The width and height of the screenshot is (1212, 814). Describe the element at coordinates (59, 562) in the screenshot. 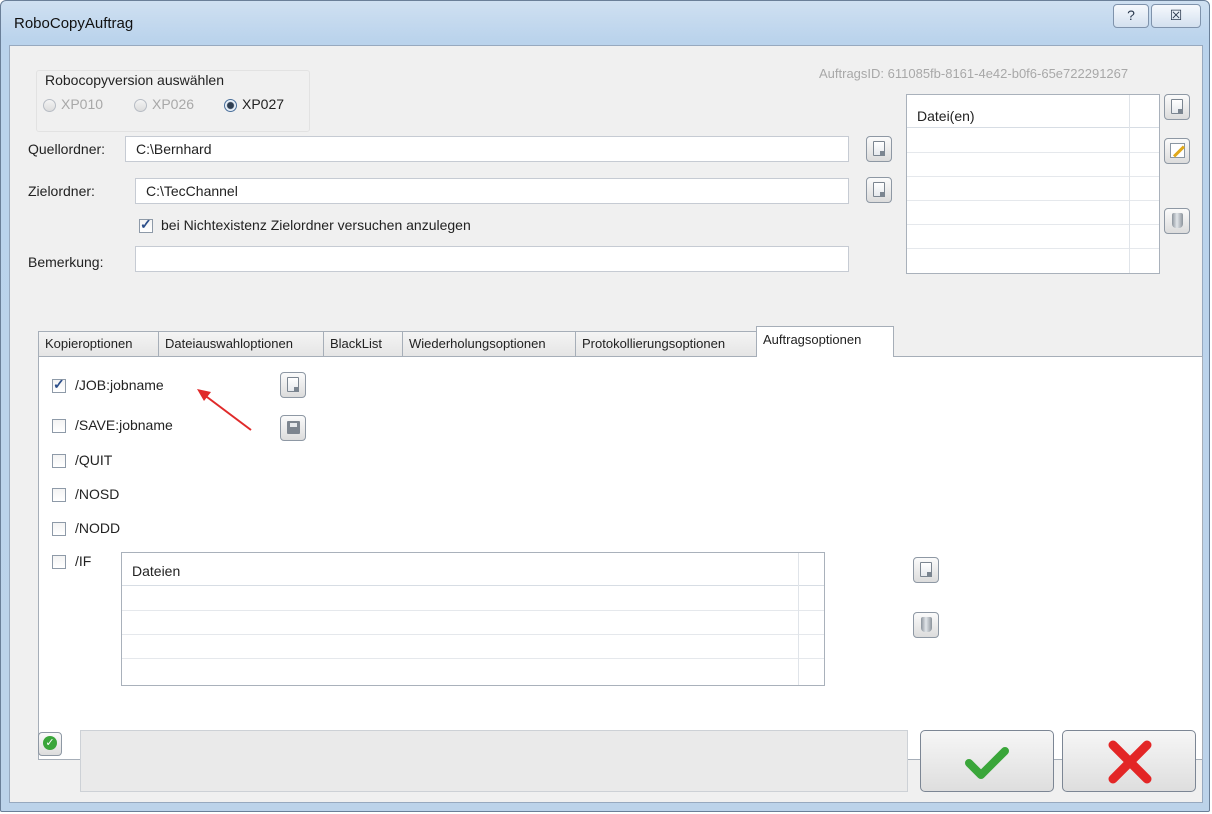

I see `if-checkbox` at that location.